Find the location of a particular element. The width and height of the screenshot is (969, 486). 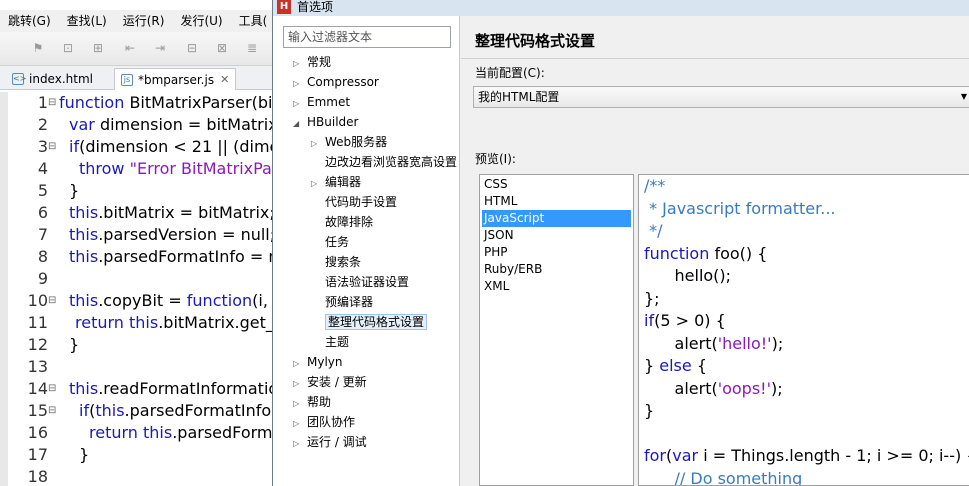

tree-item: 搜索条 is located at coordinates (336, 262).